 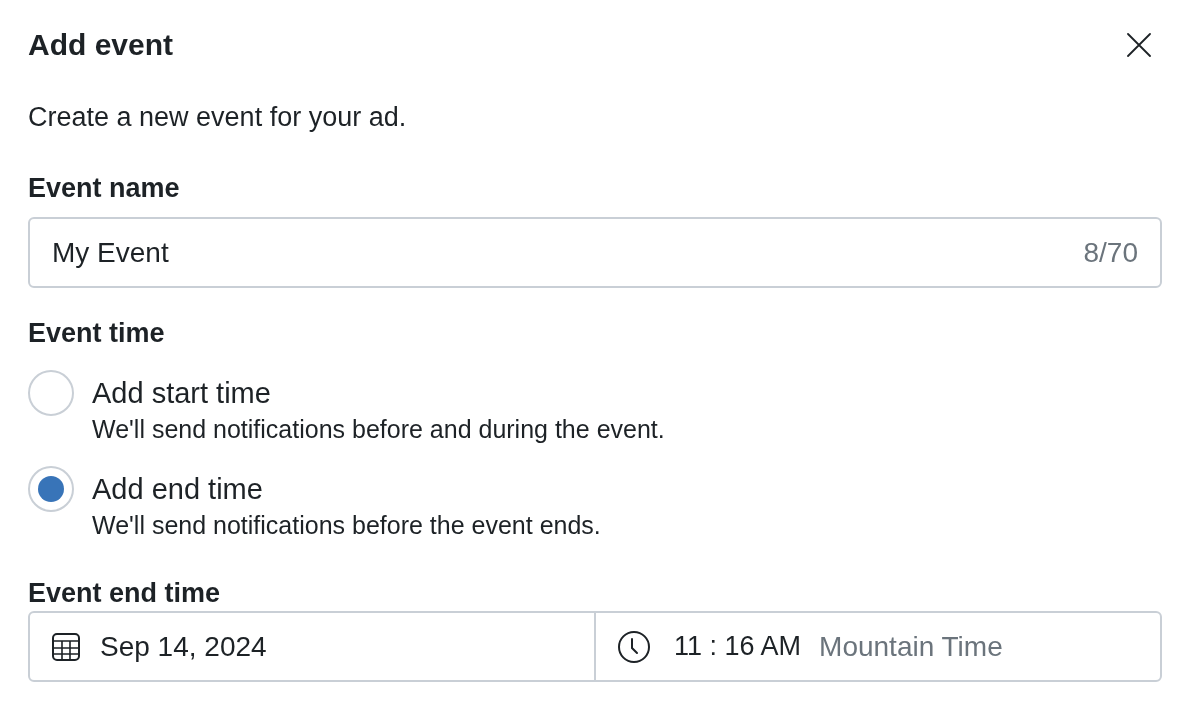 I want to click on event-name-field: My Event 8/70, so click(x=595, y=252).